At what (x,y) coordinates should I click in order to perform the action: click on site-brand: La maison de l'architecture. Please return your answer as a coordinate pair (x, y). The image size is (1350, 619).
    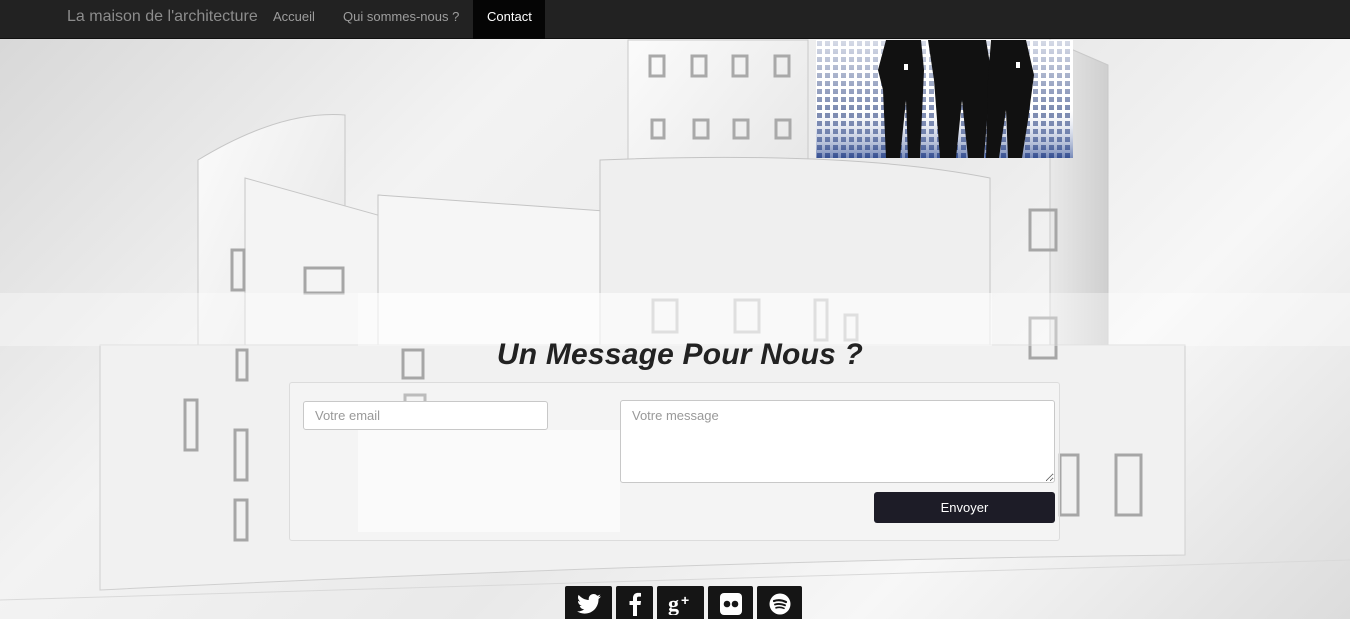
    Looking at the image, I should click on (162, 17).